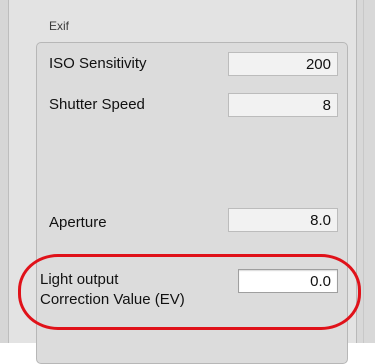 The height and width of the screenshot is (364, 375). What do you see at coordinates (4, 171) in the screenshot?
I see `left-panel-edge` at bounding box center [4, 171].